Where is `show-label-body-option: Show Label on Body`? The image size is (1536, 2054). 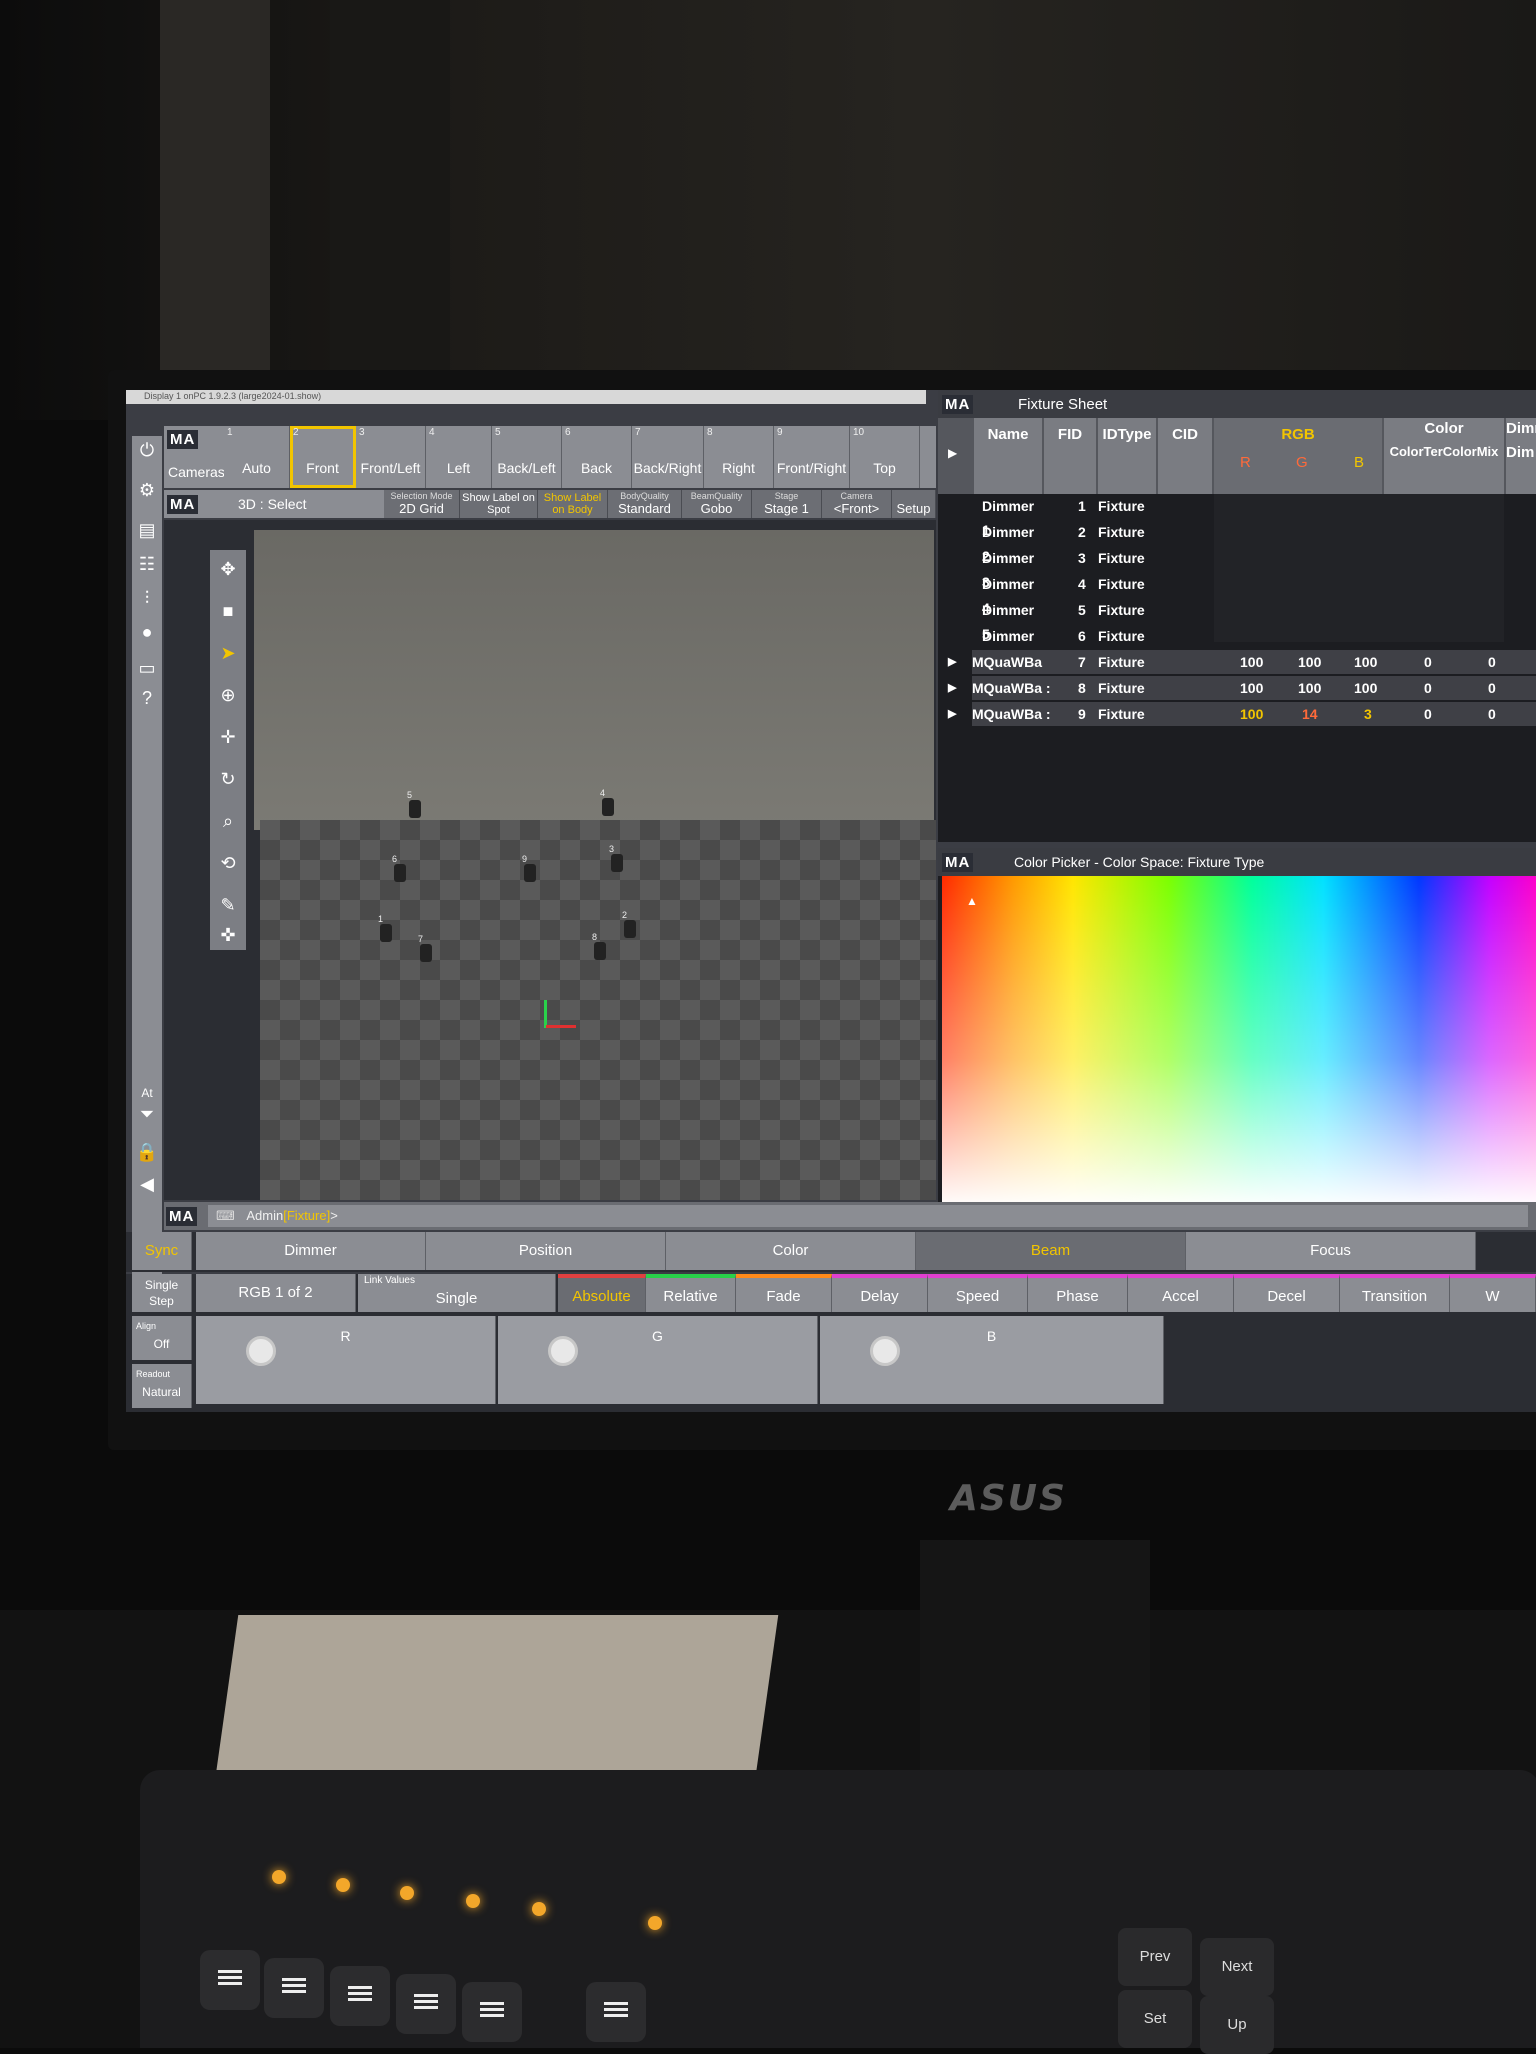 show-label-body-option: Show Label on Body is located at coordinates (573, 504).